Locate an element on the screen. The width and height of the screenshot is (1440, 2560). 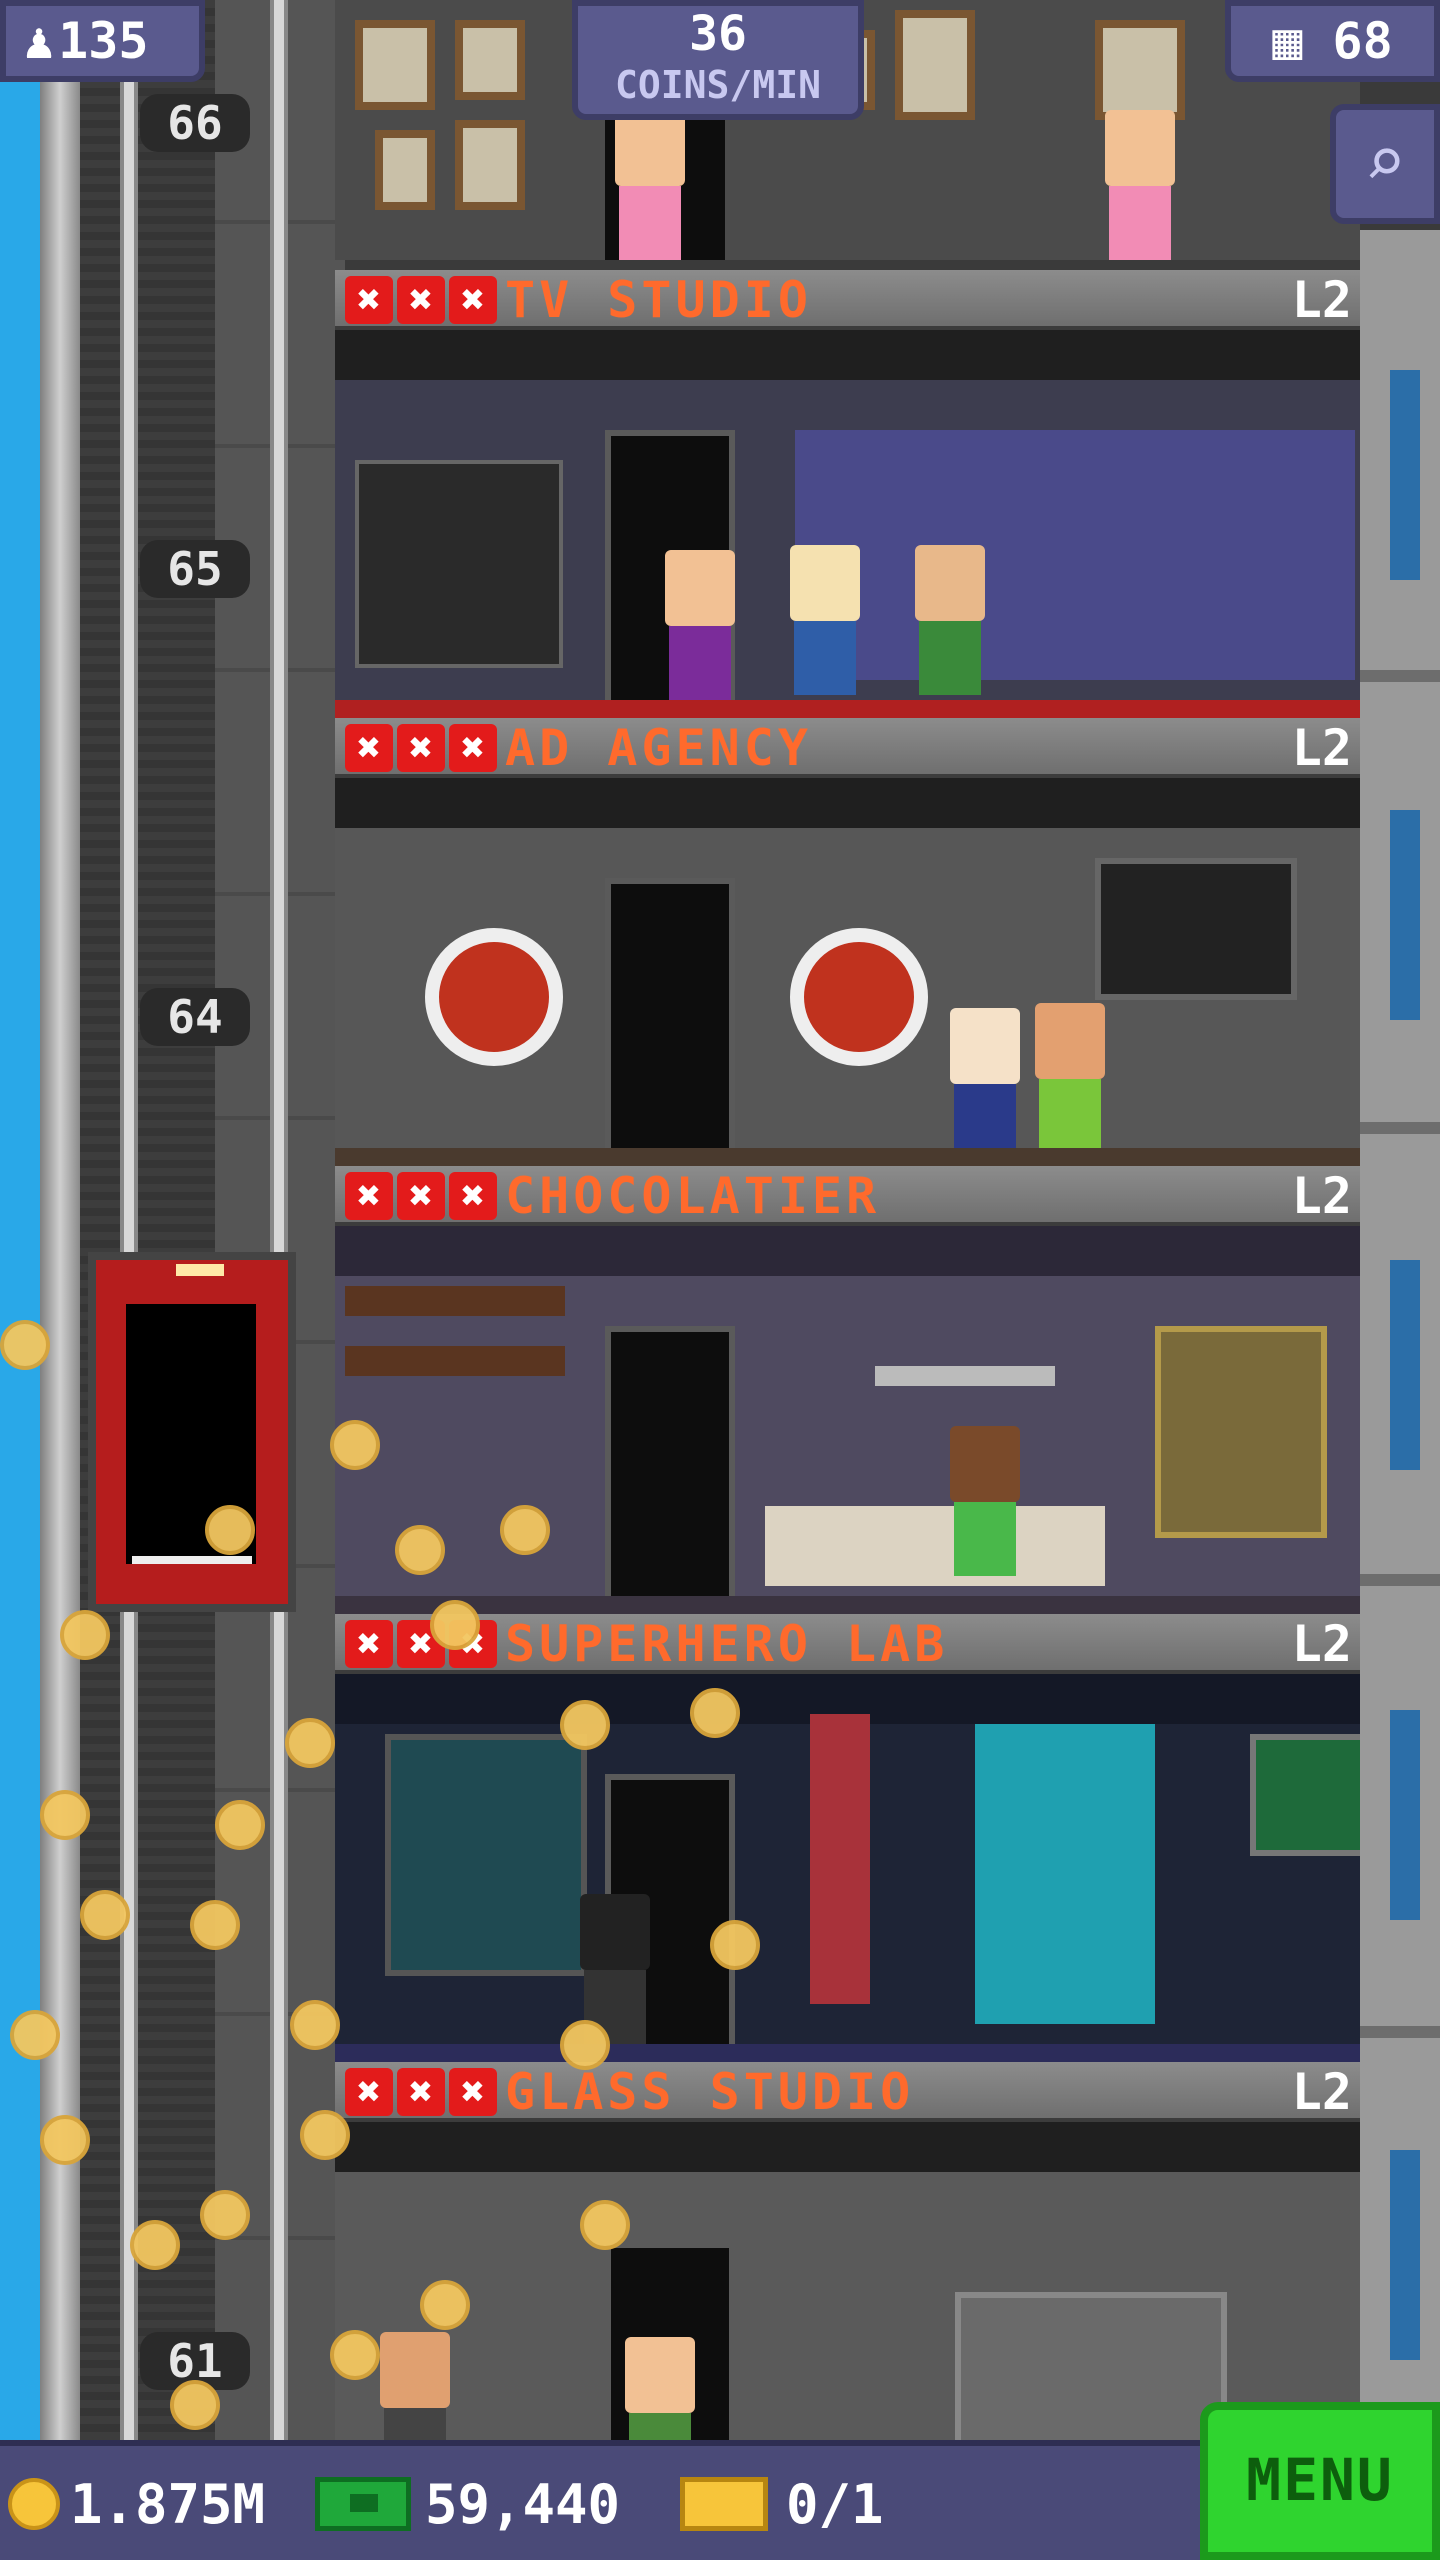
shaft-rail-right is located at coordinates (279, 1220).